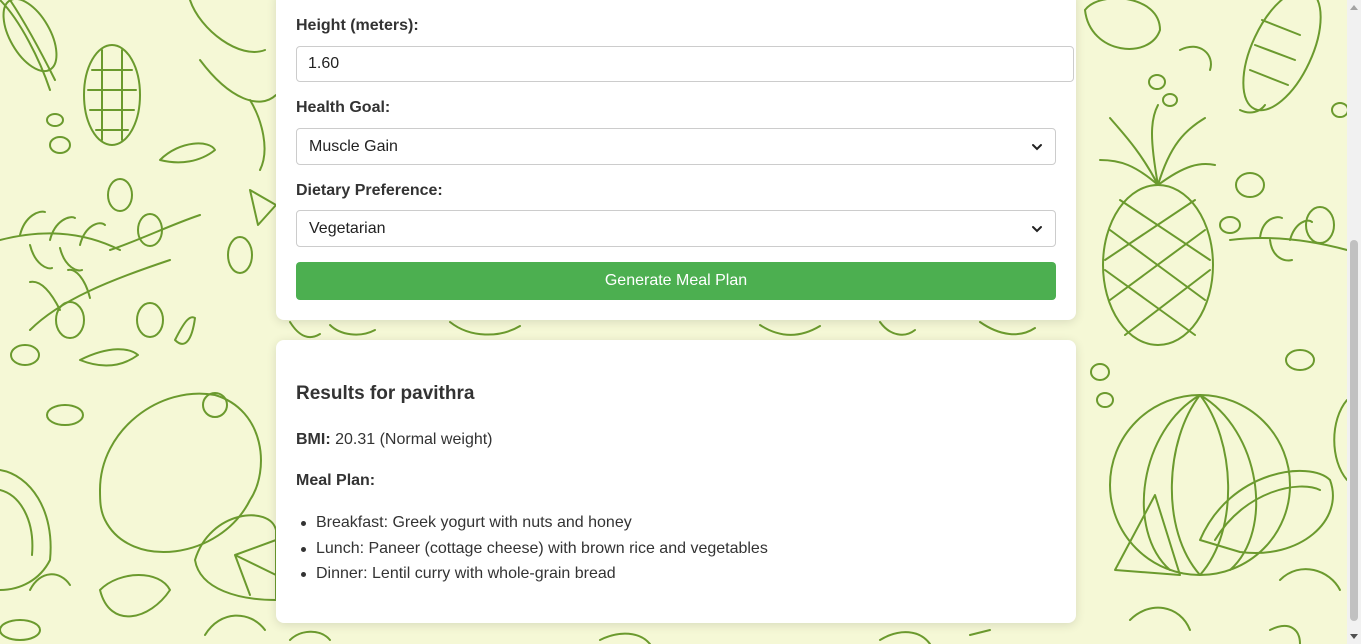  Describe the element at coordinates (676, 281) in the screenshot. I see `generate-meal-plan-button: Generate Meal Plan` at that location.